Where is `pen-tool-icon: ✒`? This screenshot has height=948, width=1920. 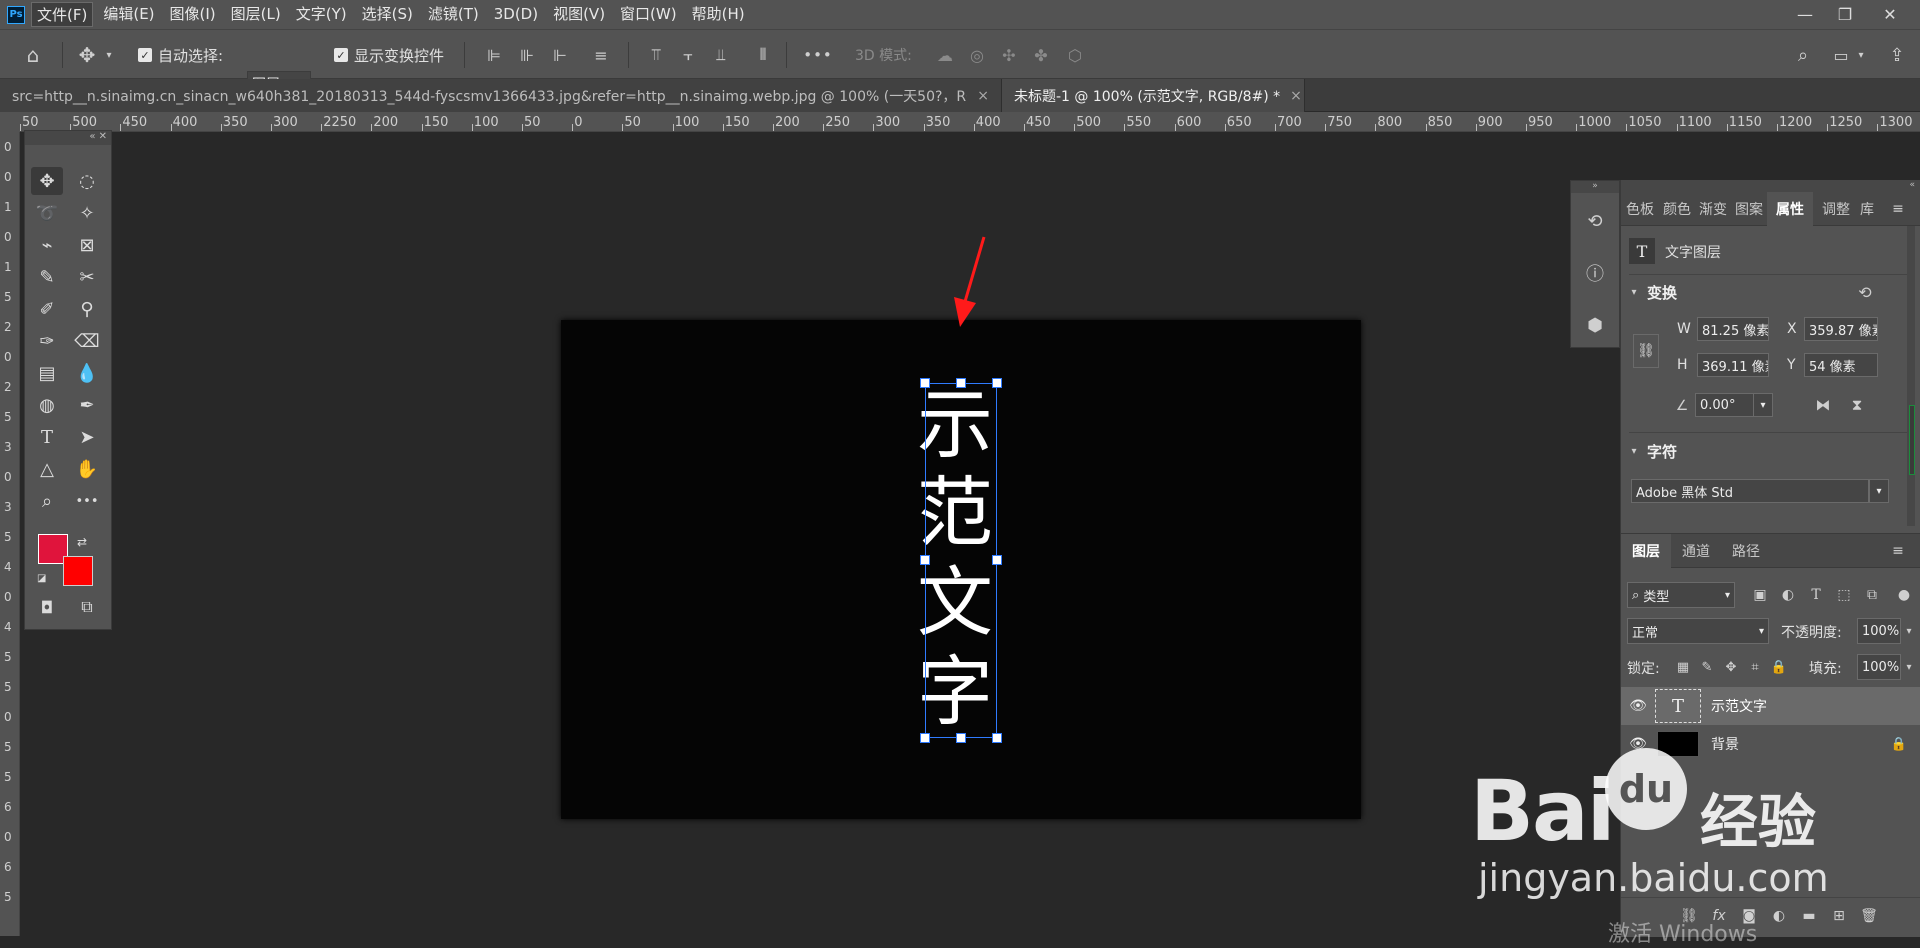 pen-tool-icon: ✒ is located at coordinates (87, 405).